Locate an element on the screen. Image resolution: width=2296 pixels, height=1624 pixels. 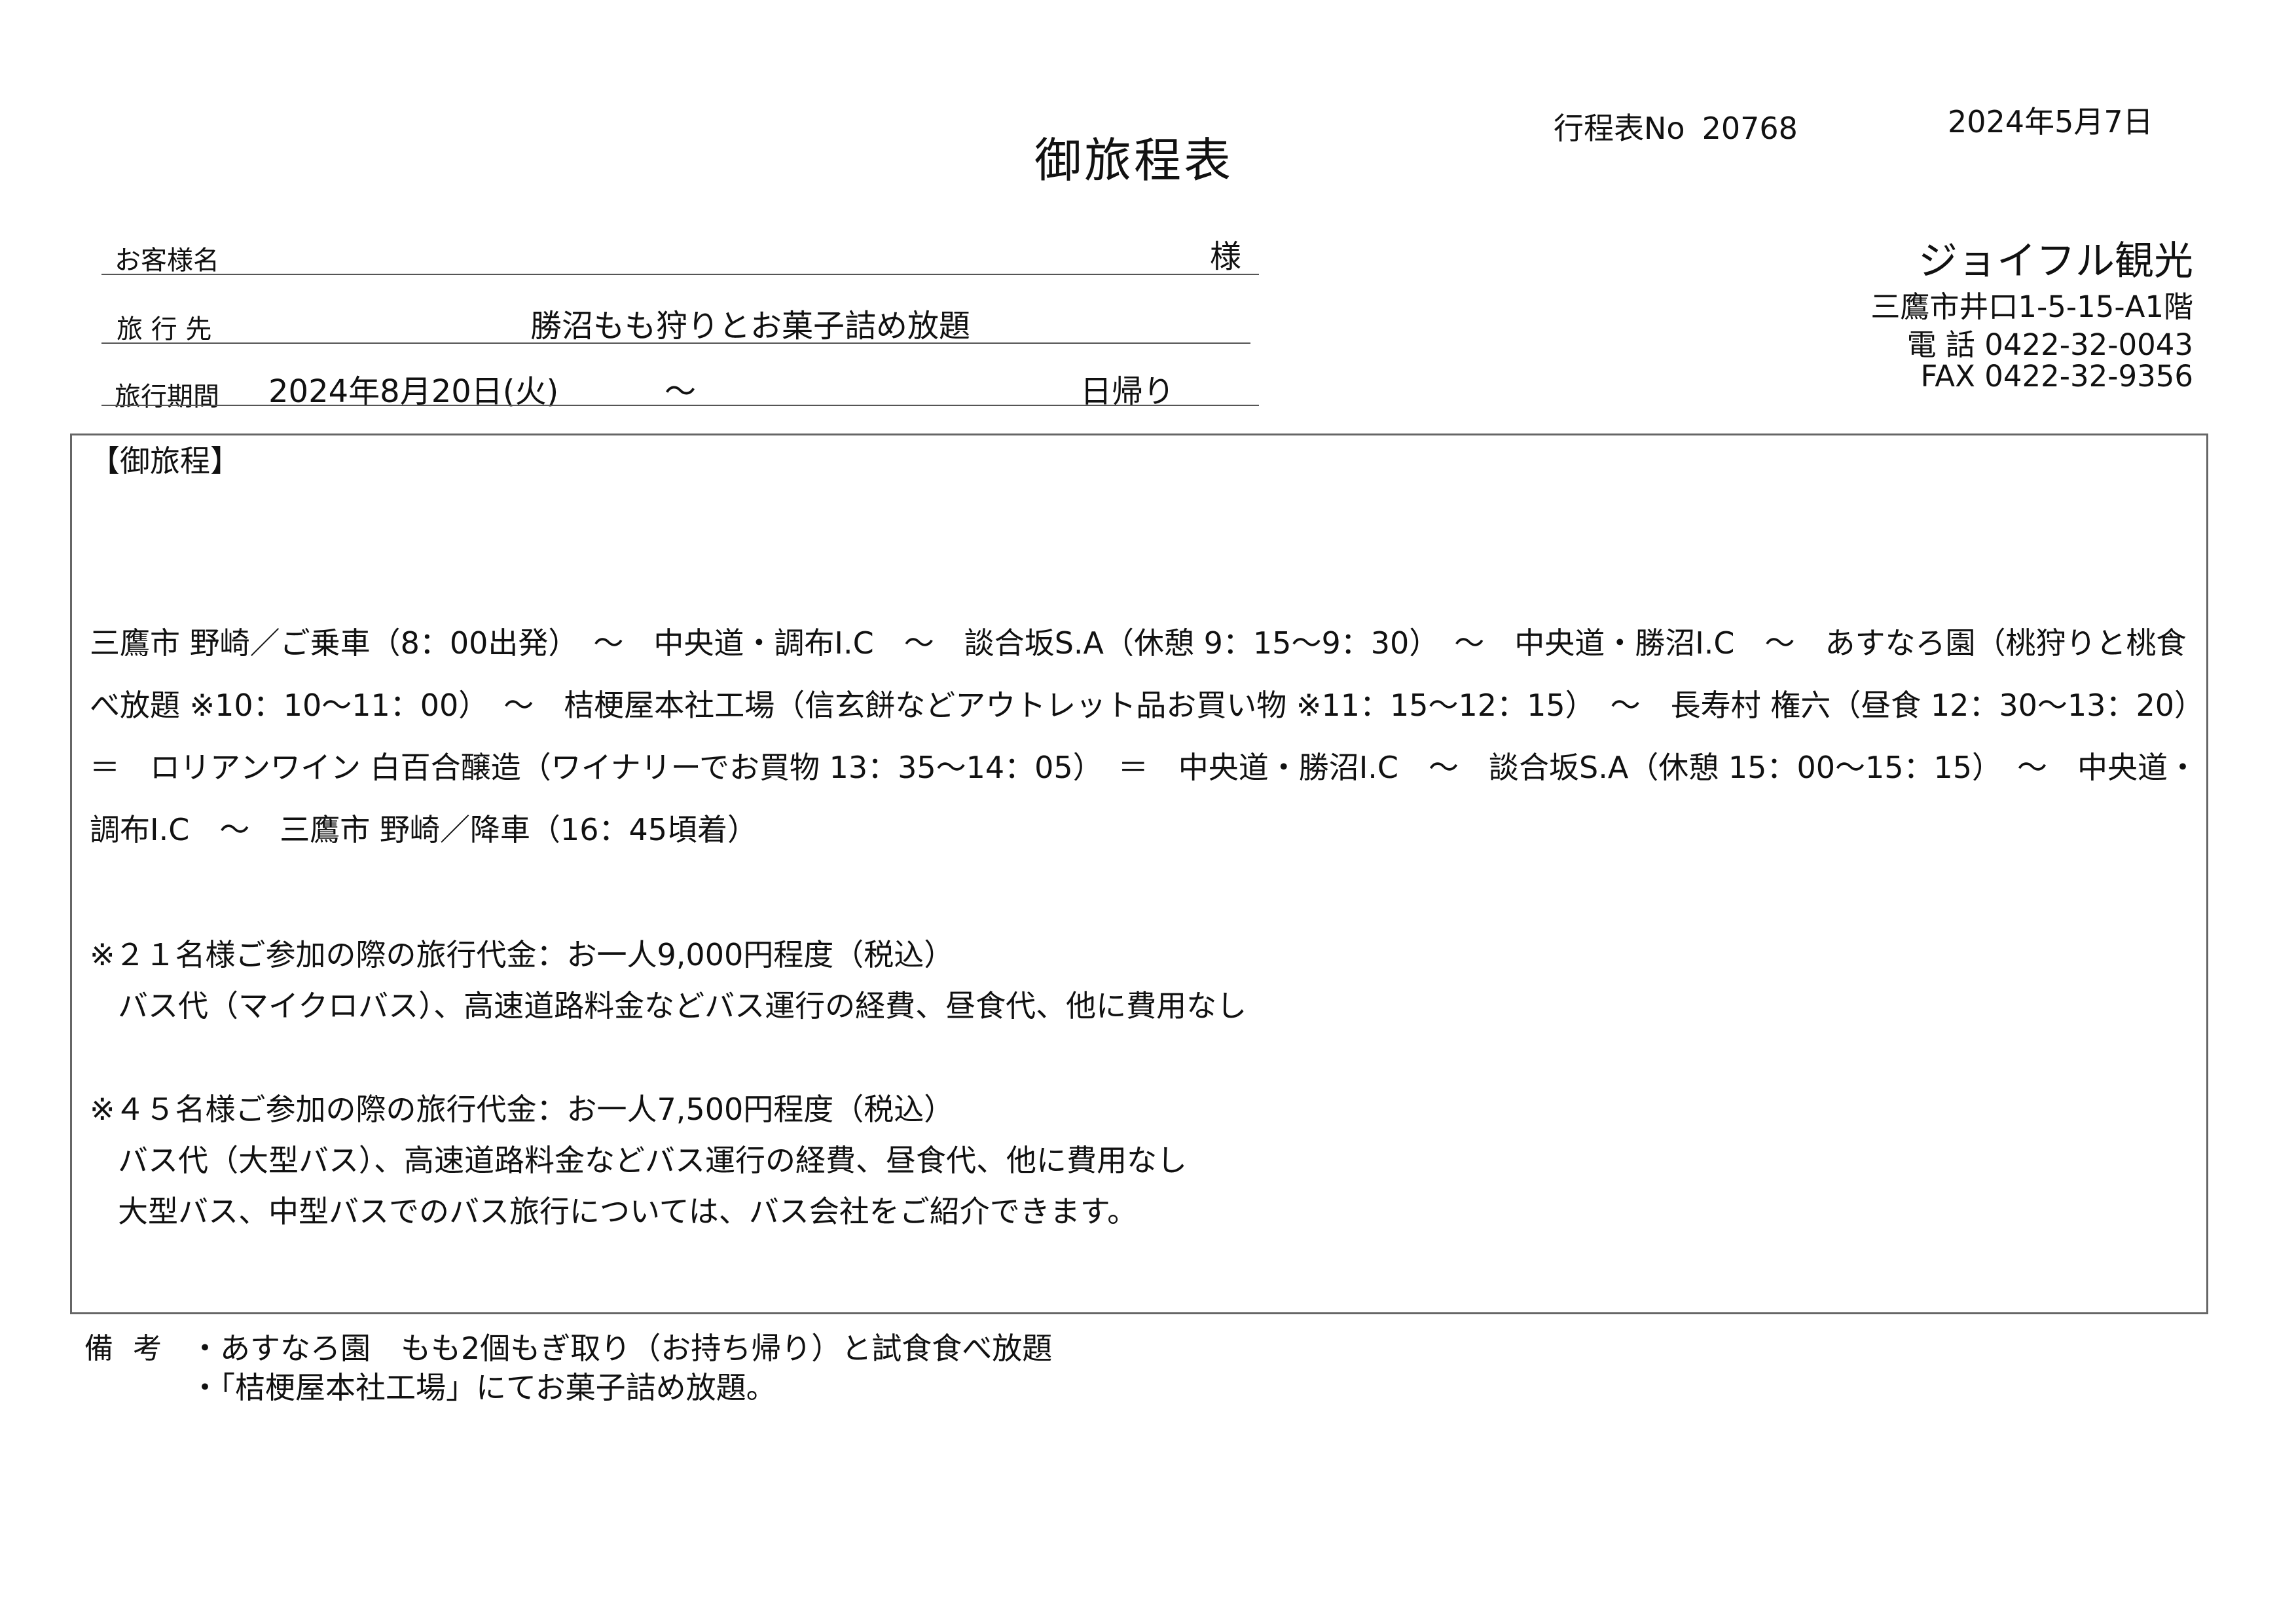
bus-company-note: 大型バス、中型バスでのバス旅行については、バス会社をご紹介できます。 is located at coordinates (628, 1211).